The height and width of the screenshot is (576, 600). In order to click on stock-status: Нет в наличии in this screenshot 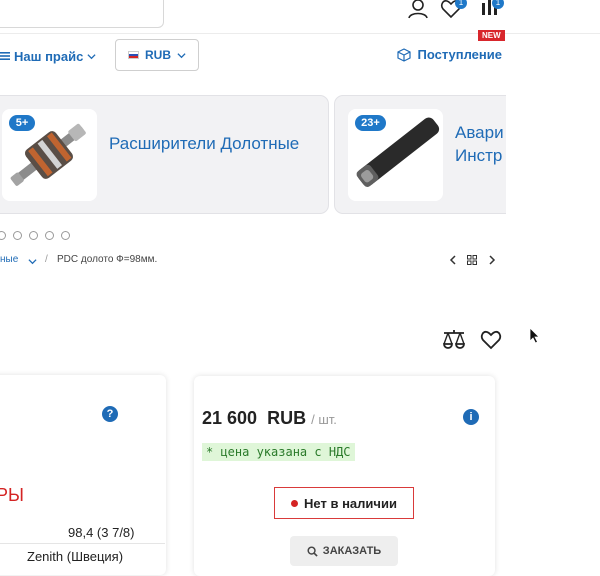, I will do `click(344, 503)`.